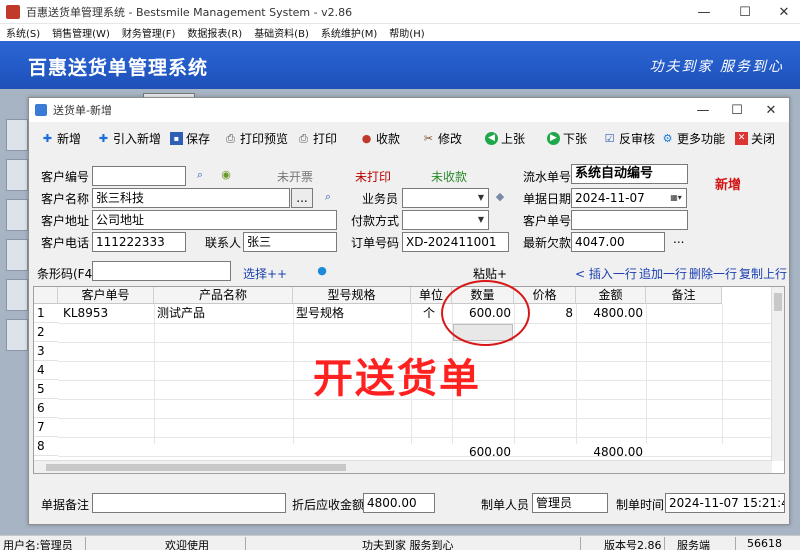 The image size is (800, 550). I want to click on barcode-label: 条形码(F4), so click(67, 274).